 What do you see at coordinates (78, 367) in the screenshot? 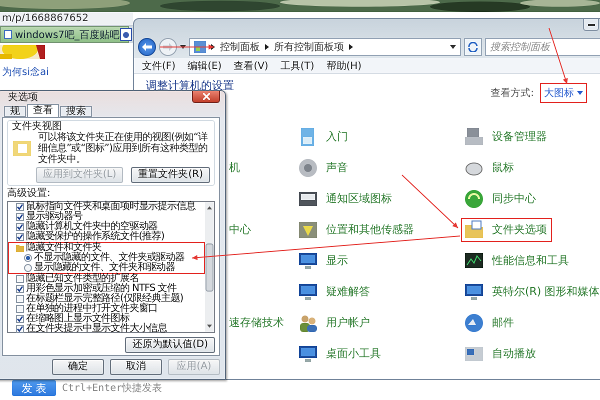
I see `dialog-button: 确定` at bounding box center [78, 367].